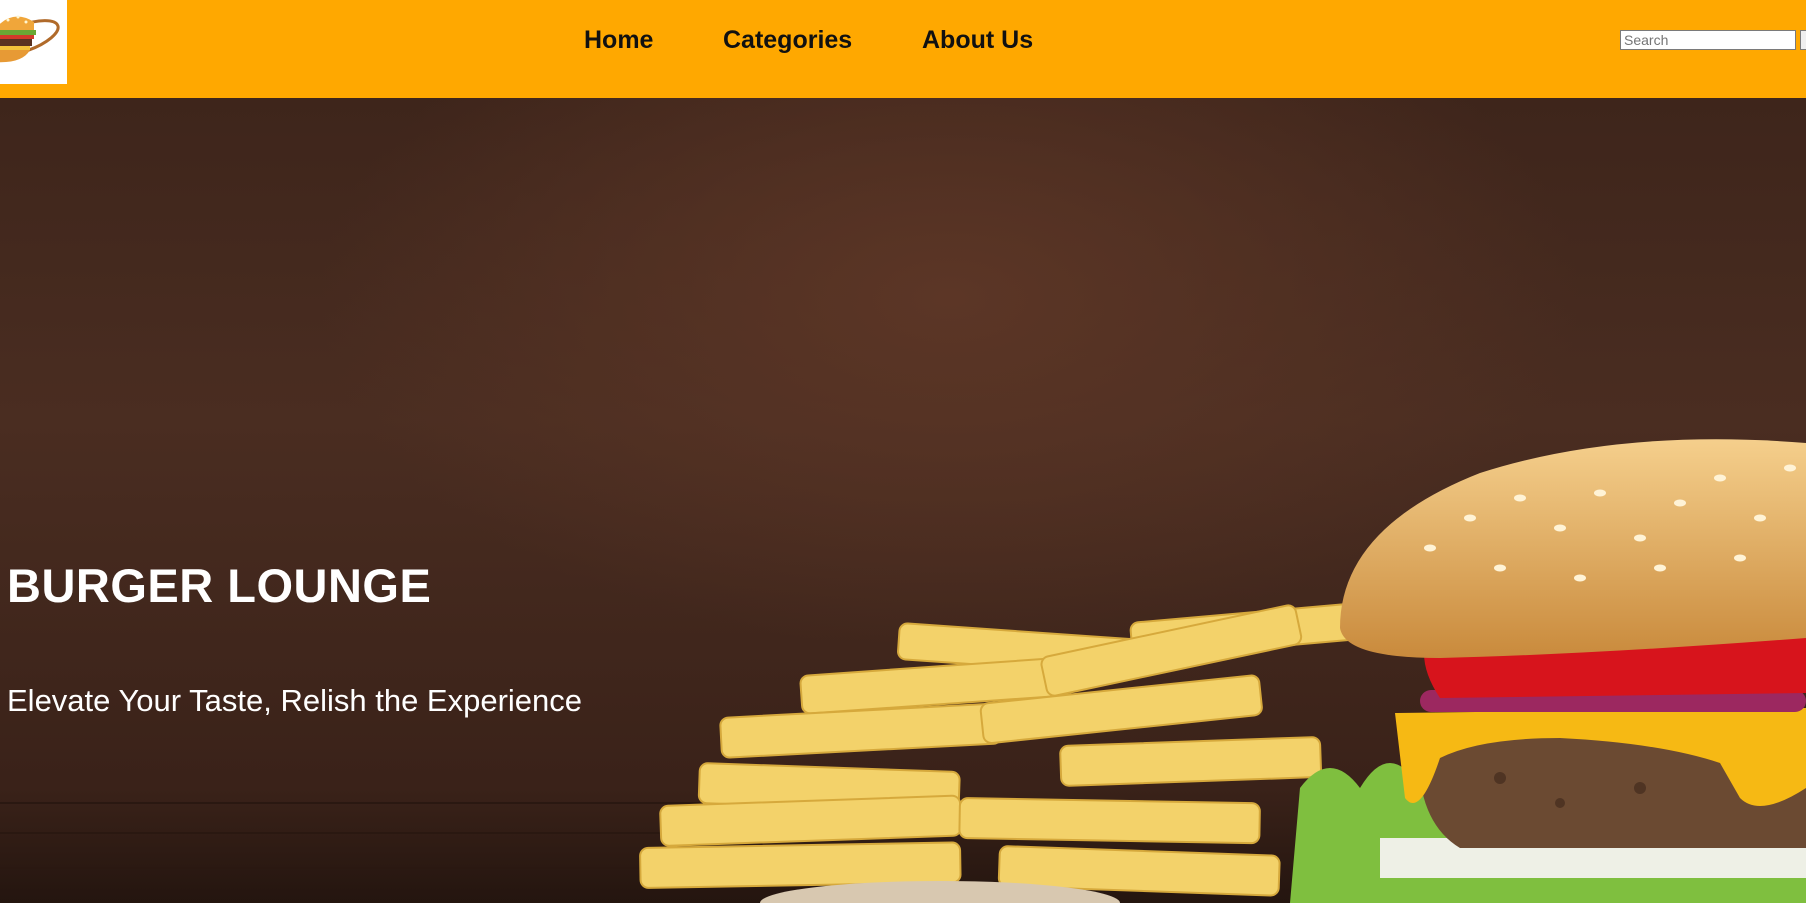 Image resolution: width=1806 pixels, height=903 pixels. What do you see at coordinates (618, 40) in the screenshot?
I see `nav-link-home: Home` at bounding box center [618, 40].